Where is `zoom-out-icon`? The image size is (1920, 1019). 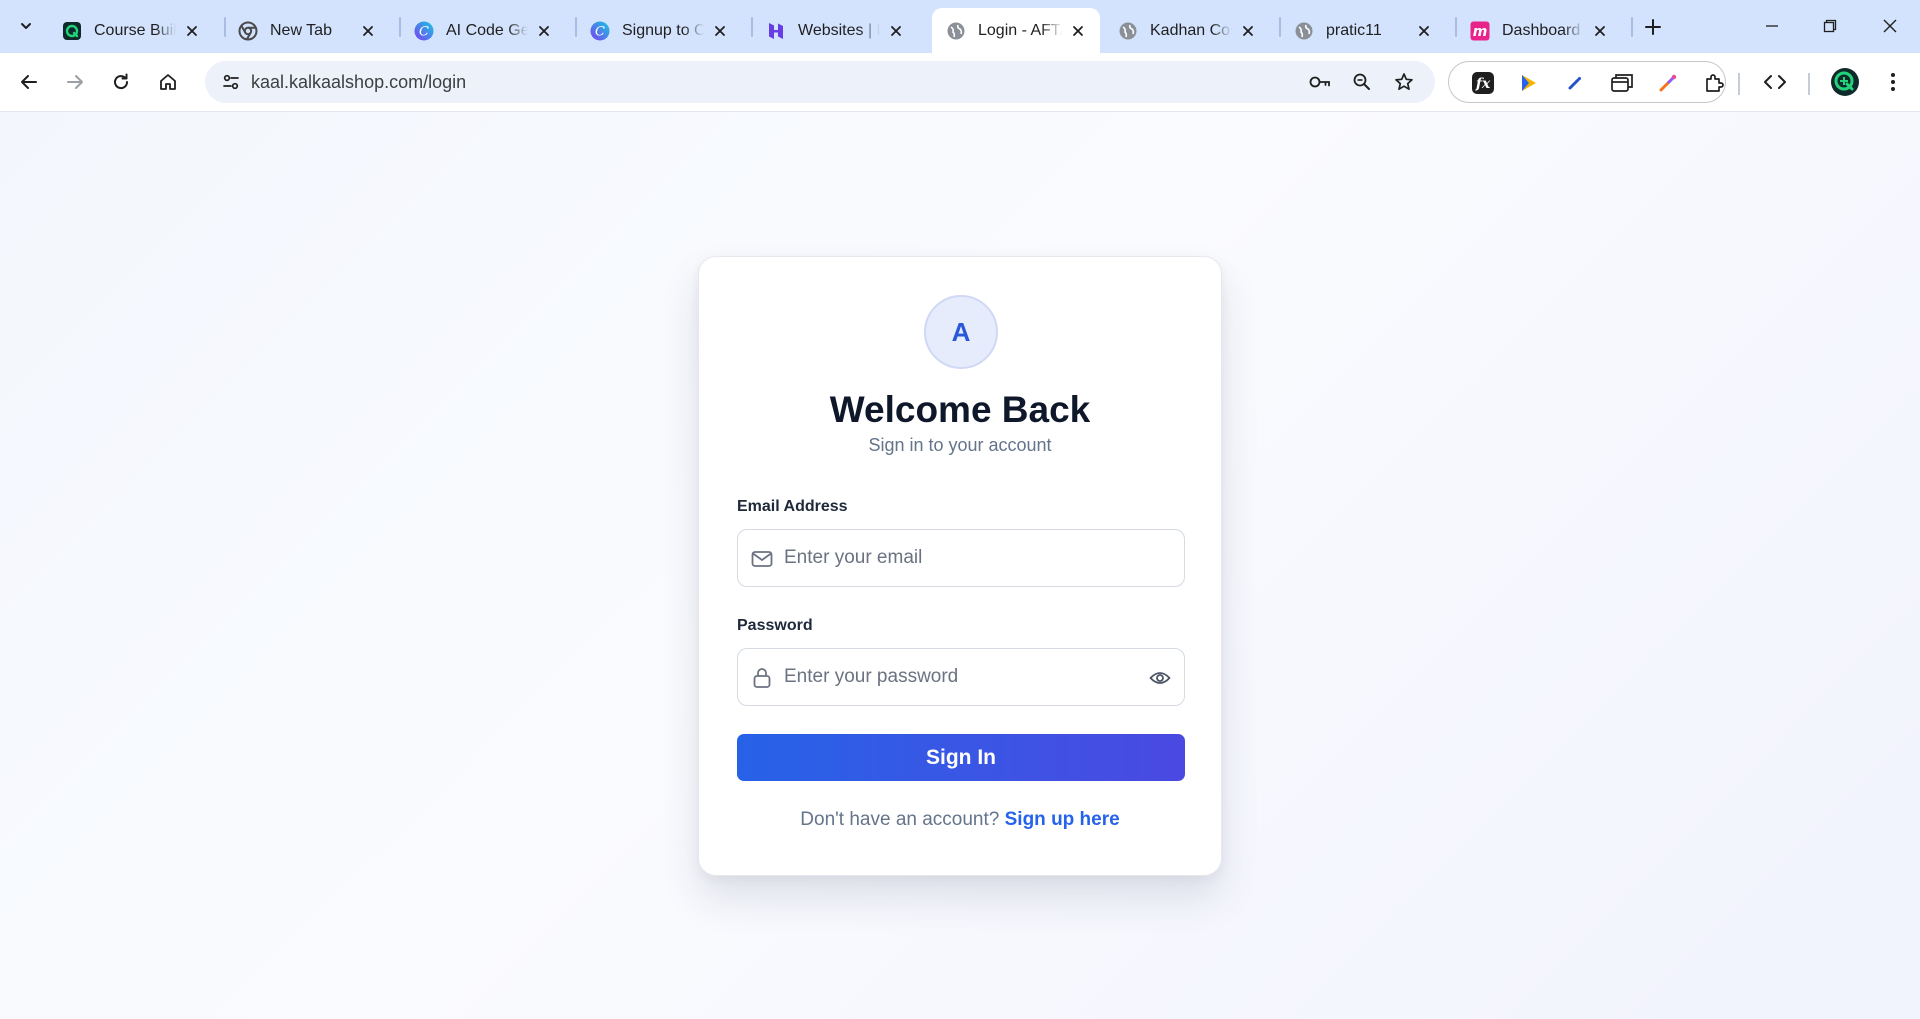 zoom-out-icon is located at coordinates (1361, 81).